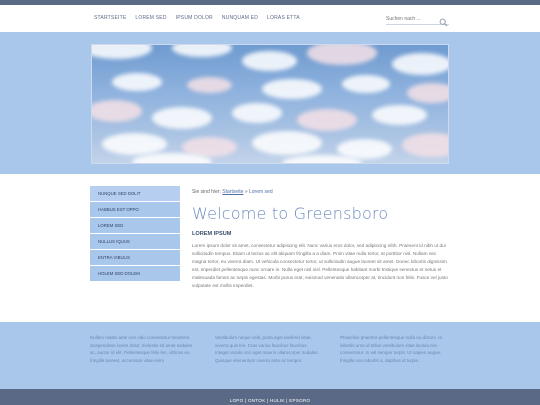 The width and height of the screenshot is (540, 405). What do you see at coordinates (135, 257) in the screenshot?
I see `sidebar-item-entra-vibulis: ENTRA VIBULIS` at bounding box center [135, 257].